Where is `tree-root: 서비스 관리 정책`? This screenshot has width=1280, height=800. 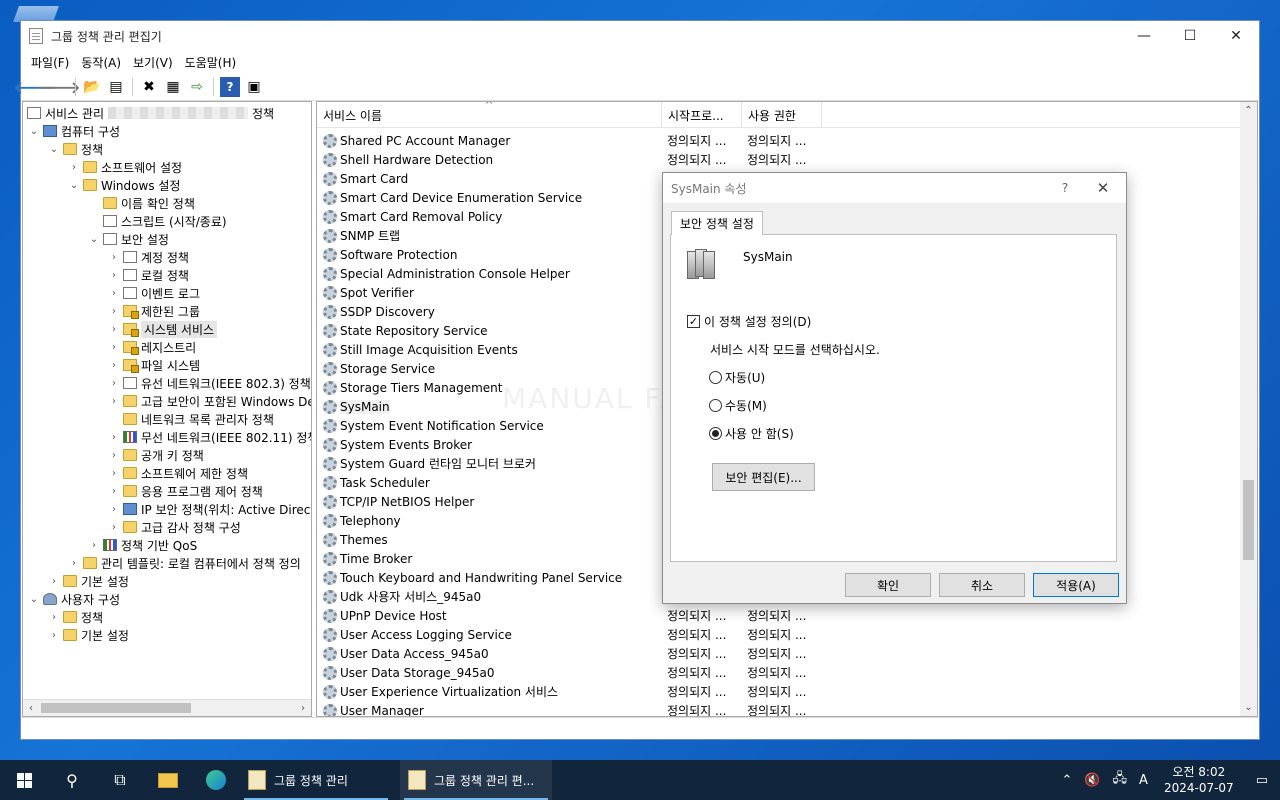 tree-root: 서비스 관리 정책 is located at coordinates (149, 113).